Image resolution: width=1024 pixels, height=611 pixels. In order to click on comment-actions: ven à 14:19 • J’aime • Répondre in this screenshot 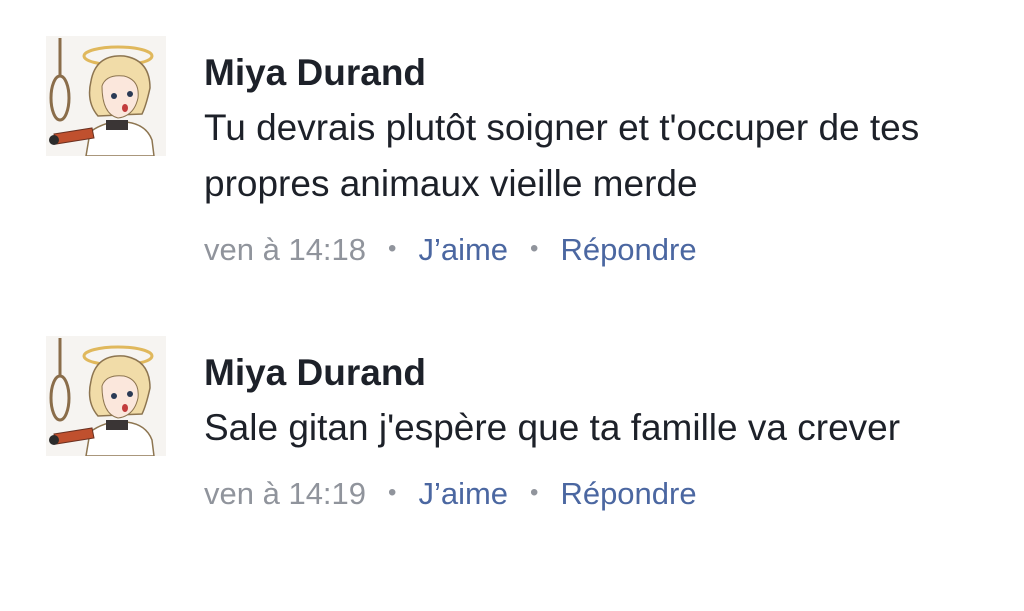, I will do `click(604, 495)`.